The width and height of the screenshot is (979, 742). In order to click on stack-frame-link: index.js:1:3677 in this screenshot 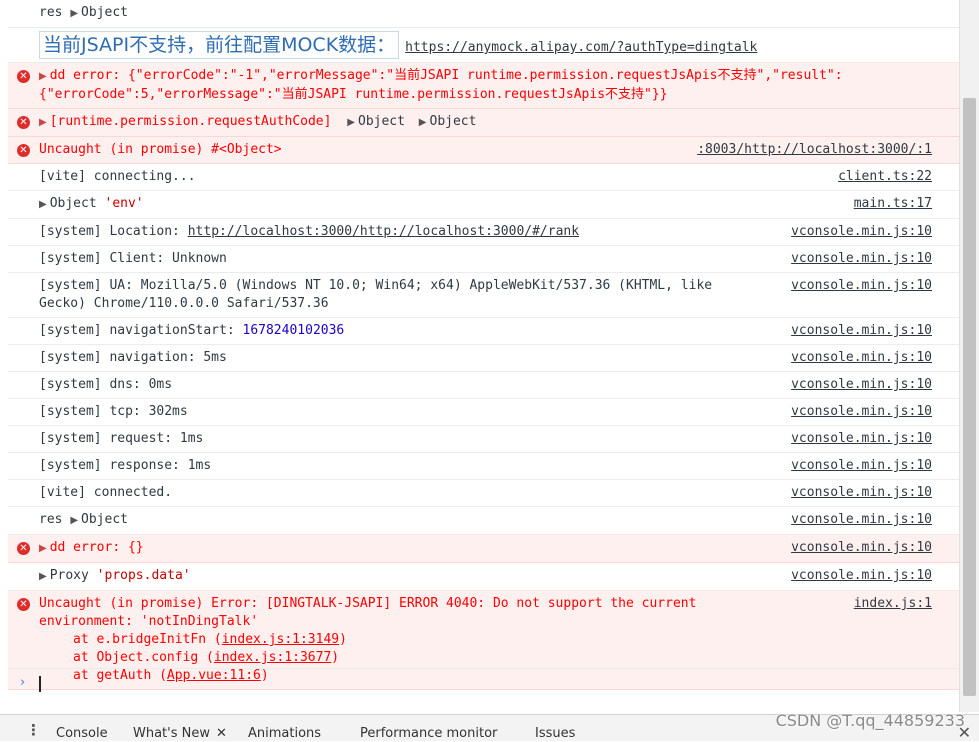, I will do `click(272, 657)`.